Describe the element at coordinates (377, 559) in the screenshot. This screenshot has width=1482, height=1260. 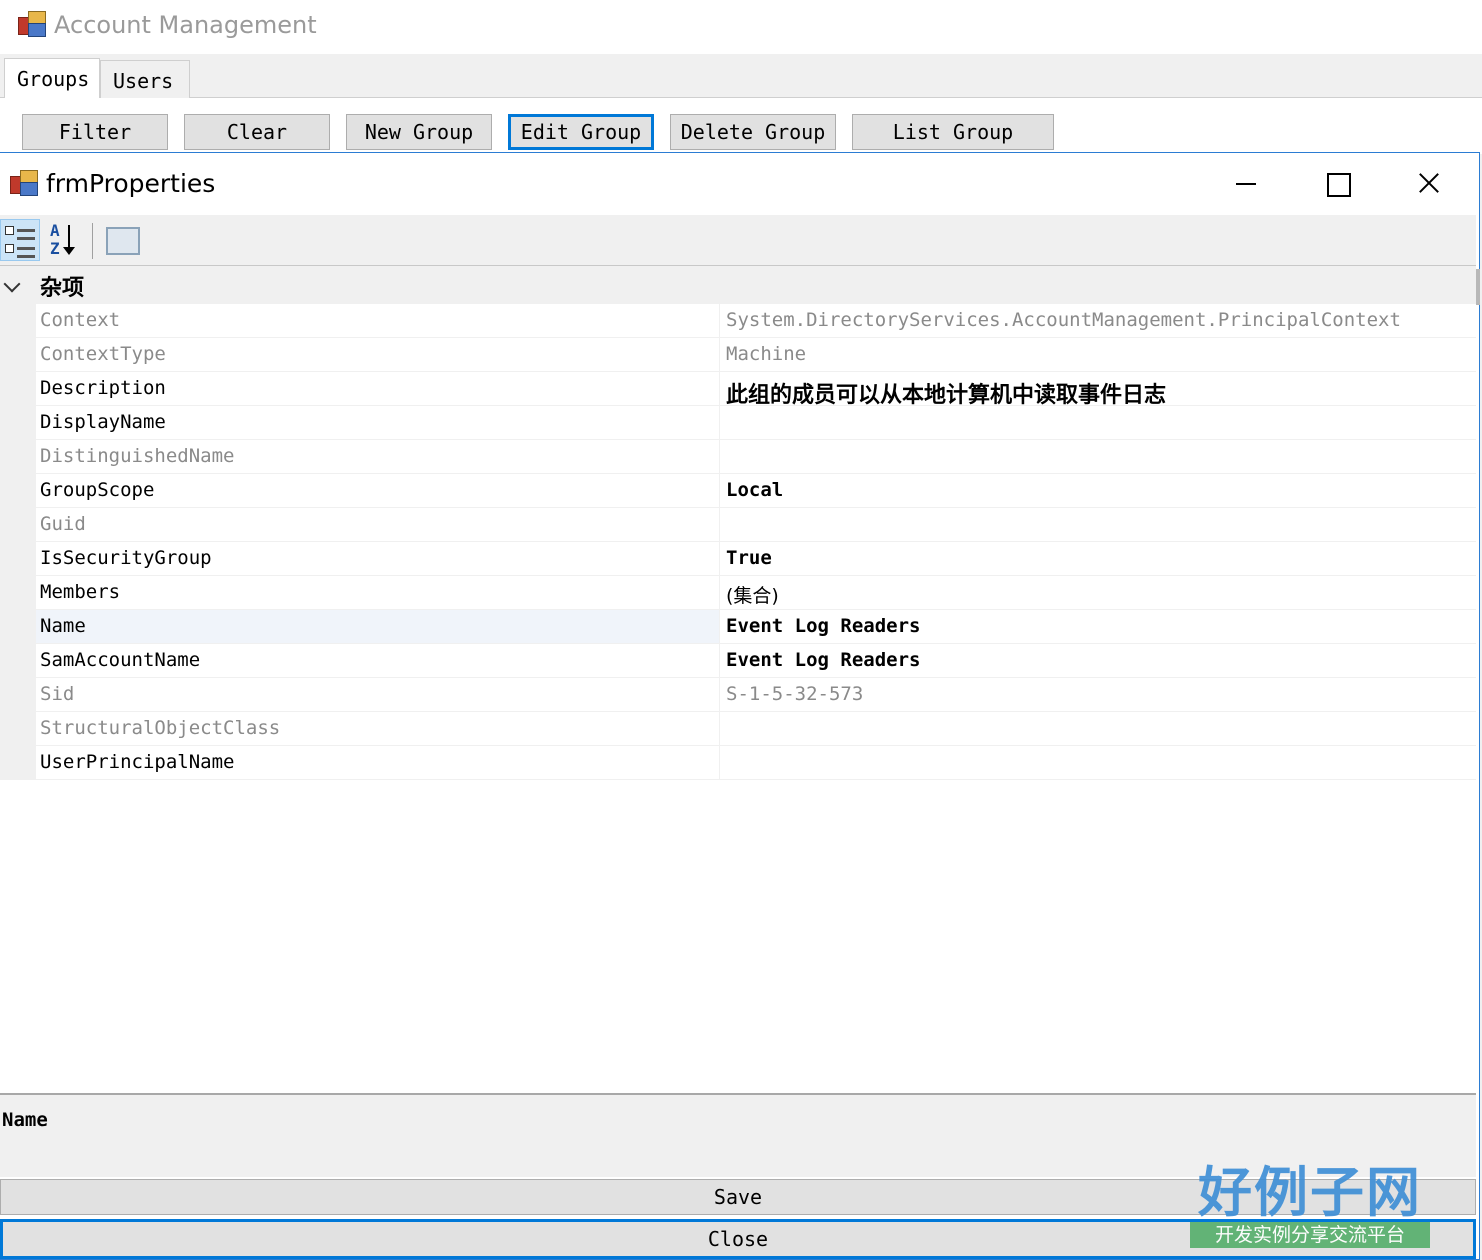
I see `property-name: IsSecurityGroup` at that location.